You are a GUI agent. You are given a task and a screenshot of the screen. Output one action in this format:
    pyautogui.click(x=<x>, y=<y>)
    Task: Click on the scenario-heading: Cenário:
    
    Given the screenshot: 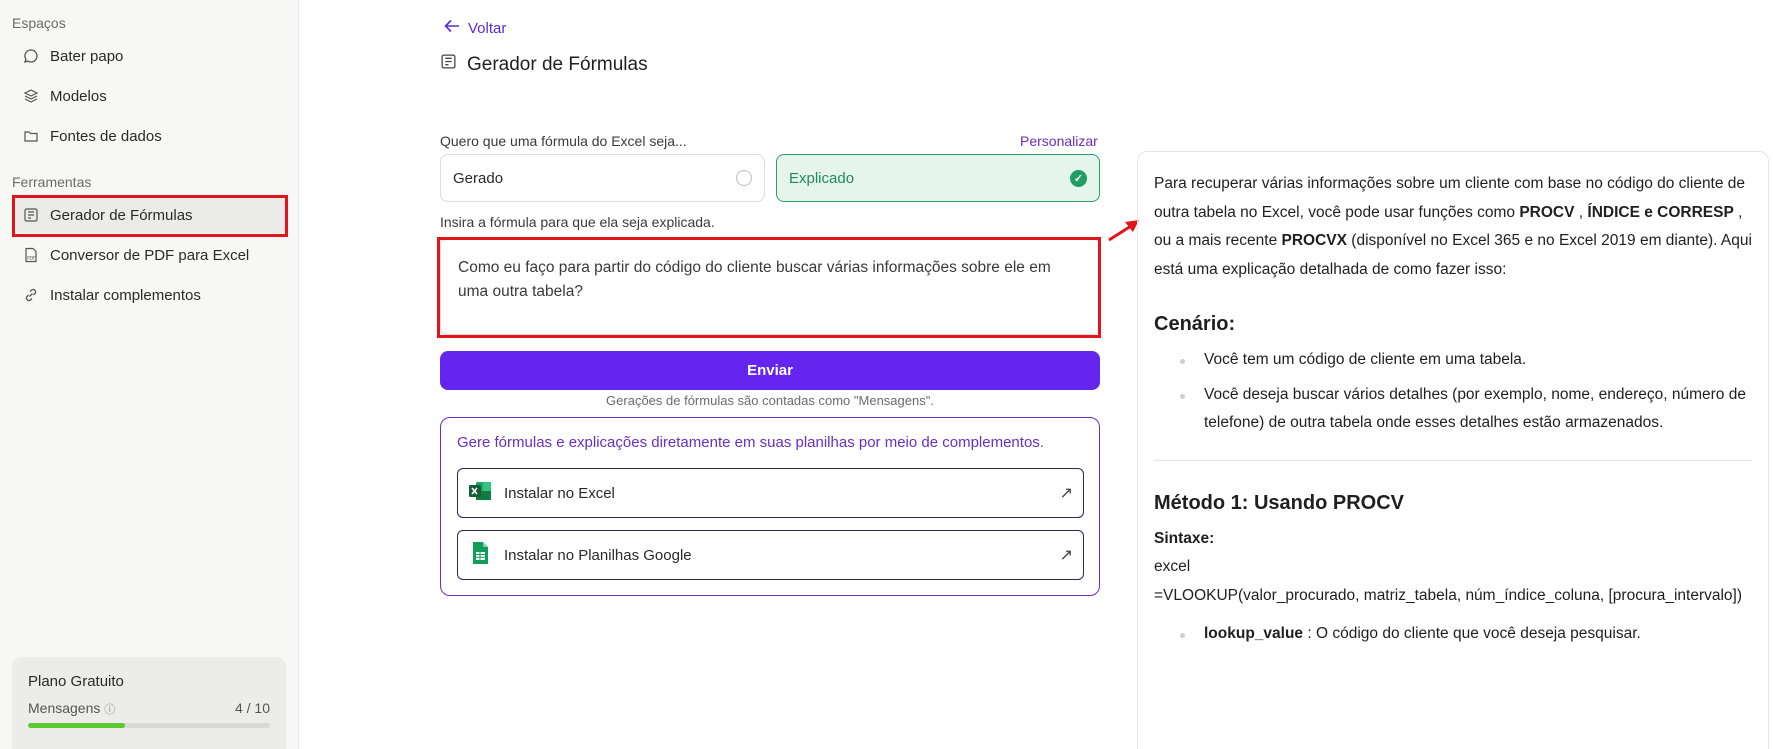 What is the action you would take?
    pyautogui.click(x=1195, y=324)
    